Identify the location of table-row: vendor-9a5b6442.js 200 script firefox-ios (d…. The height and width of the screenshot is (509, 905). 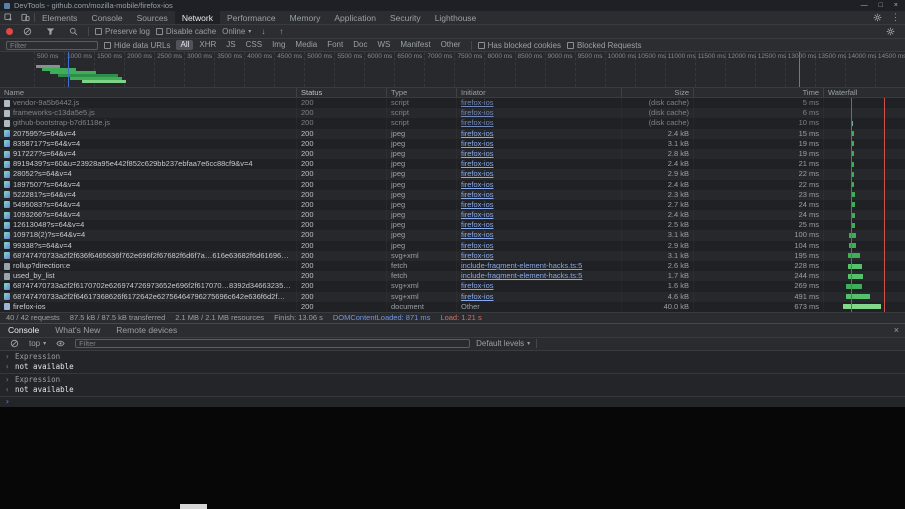
(452, 103).